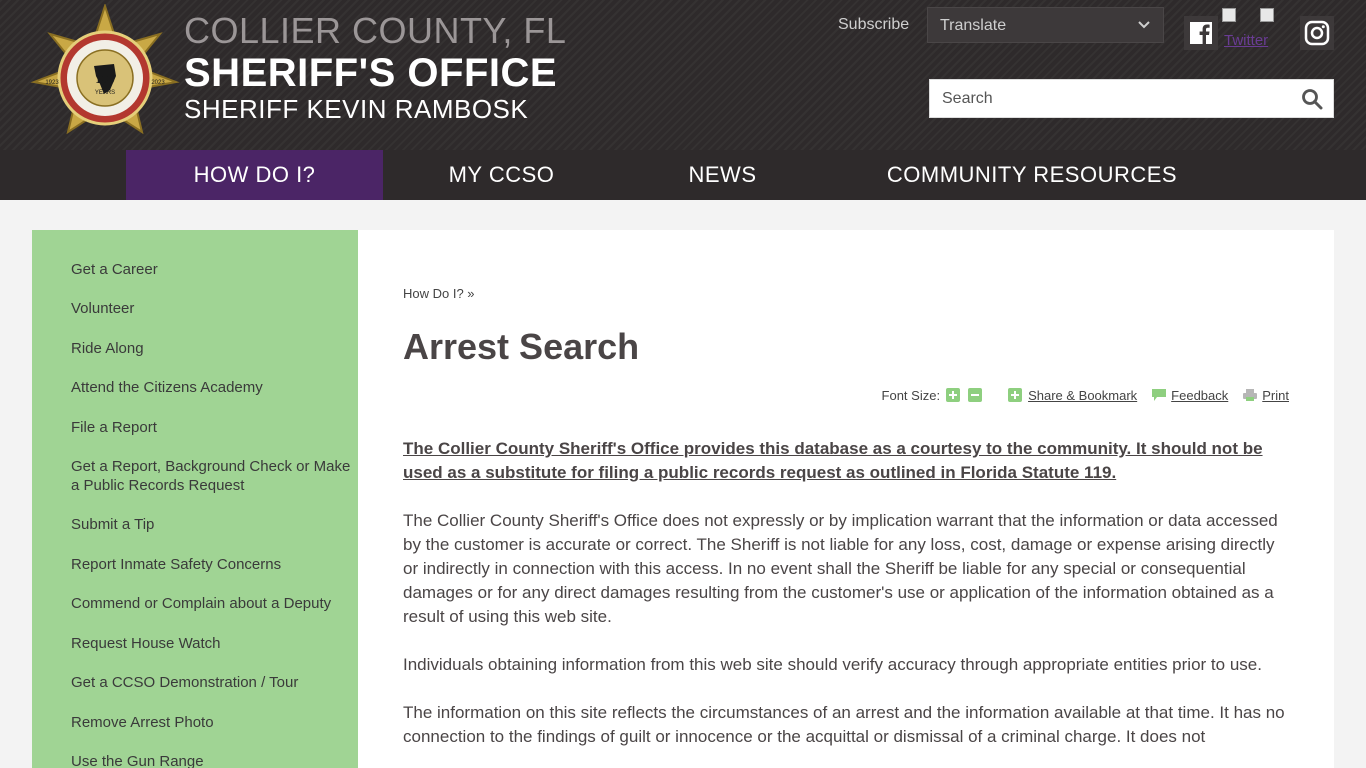 This screenshot has height=768, width=1366. I want to click on sidebar-item-commend-complain: Commend or Complain about a Deputy, so click(212, 603).